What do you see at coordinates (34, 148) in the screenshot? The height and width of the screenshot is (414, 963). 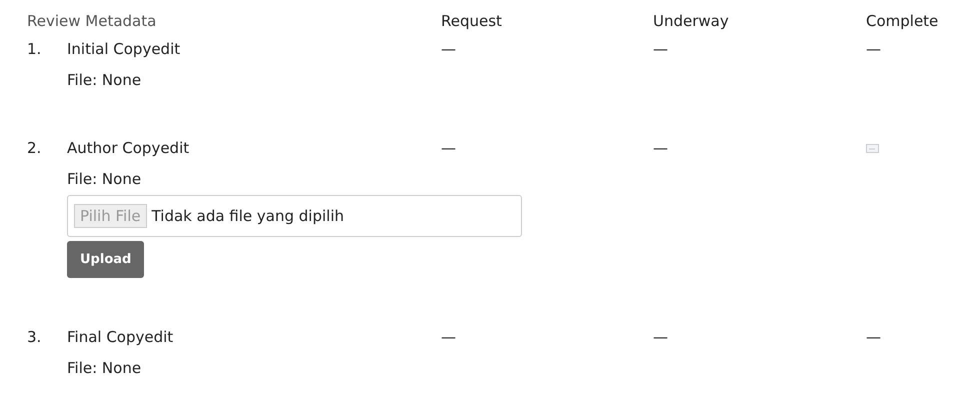 I see `step-number: 2.` at bounding box center [34, 148].